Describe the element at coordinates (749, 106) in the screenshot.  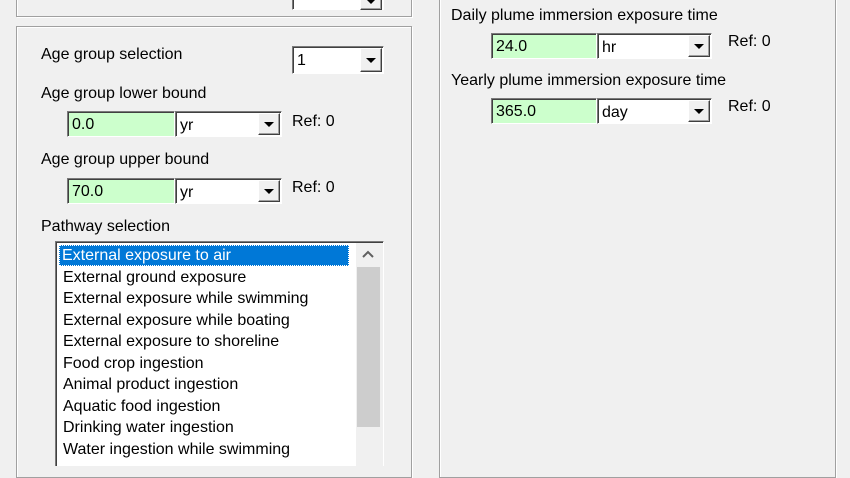
I see `yearly-exposure-ref: Ref: 0` at that location.